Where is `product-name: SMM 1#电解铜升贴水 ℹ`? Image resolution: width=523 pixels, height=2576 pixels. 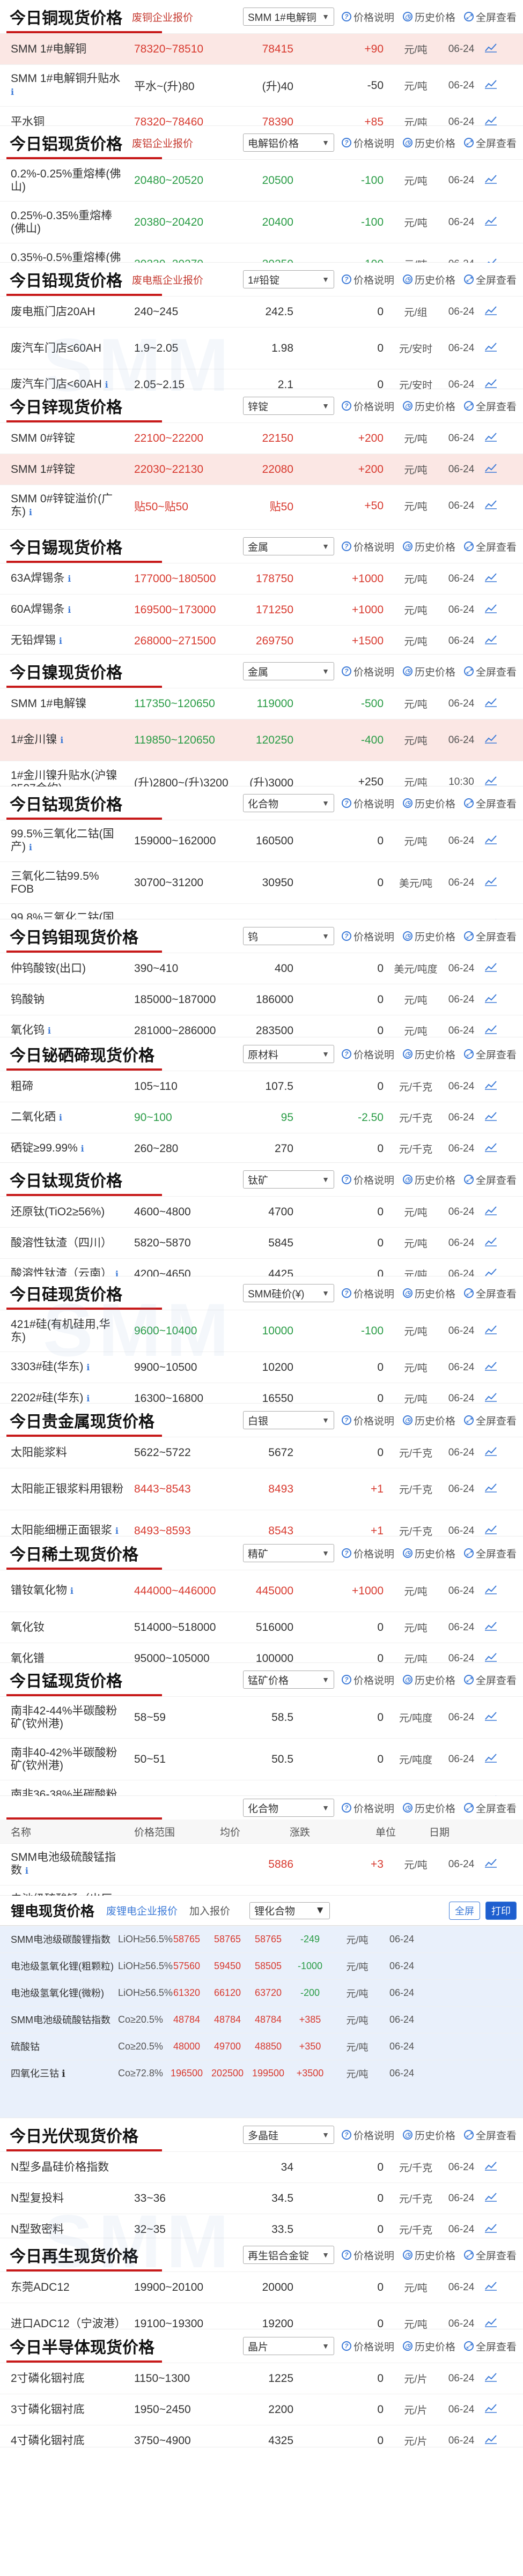
product-name: SMM 1#电解铜升贴水 ℹ is located at coordinates (67, 85).